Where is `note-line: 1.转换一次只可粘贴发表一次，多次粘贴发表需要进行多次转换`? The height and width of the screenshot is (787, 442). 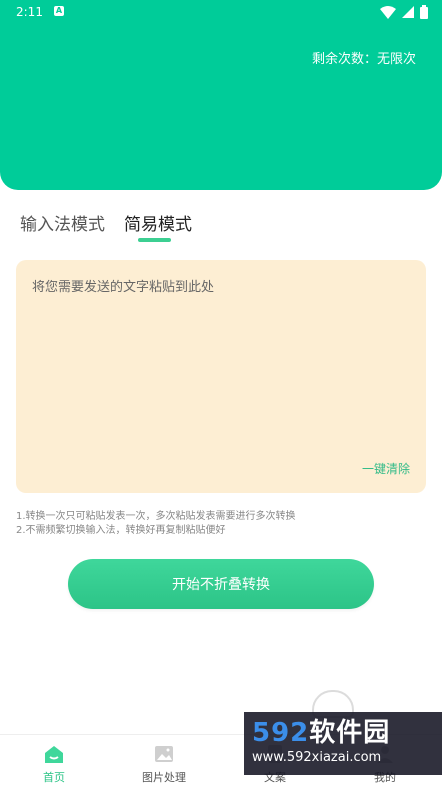
note-line: 1.转换一次只可粘贴发表一次，多次粘贴发表需要进行多次转换 is located at coordinates (156, 516).